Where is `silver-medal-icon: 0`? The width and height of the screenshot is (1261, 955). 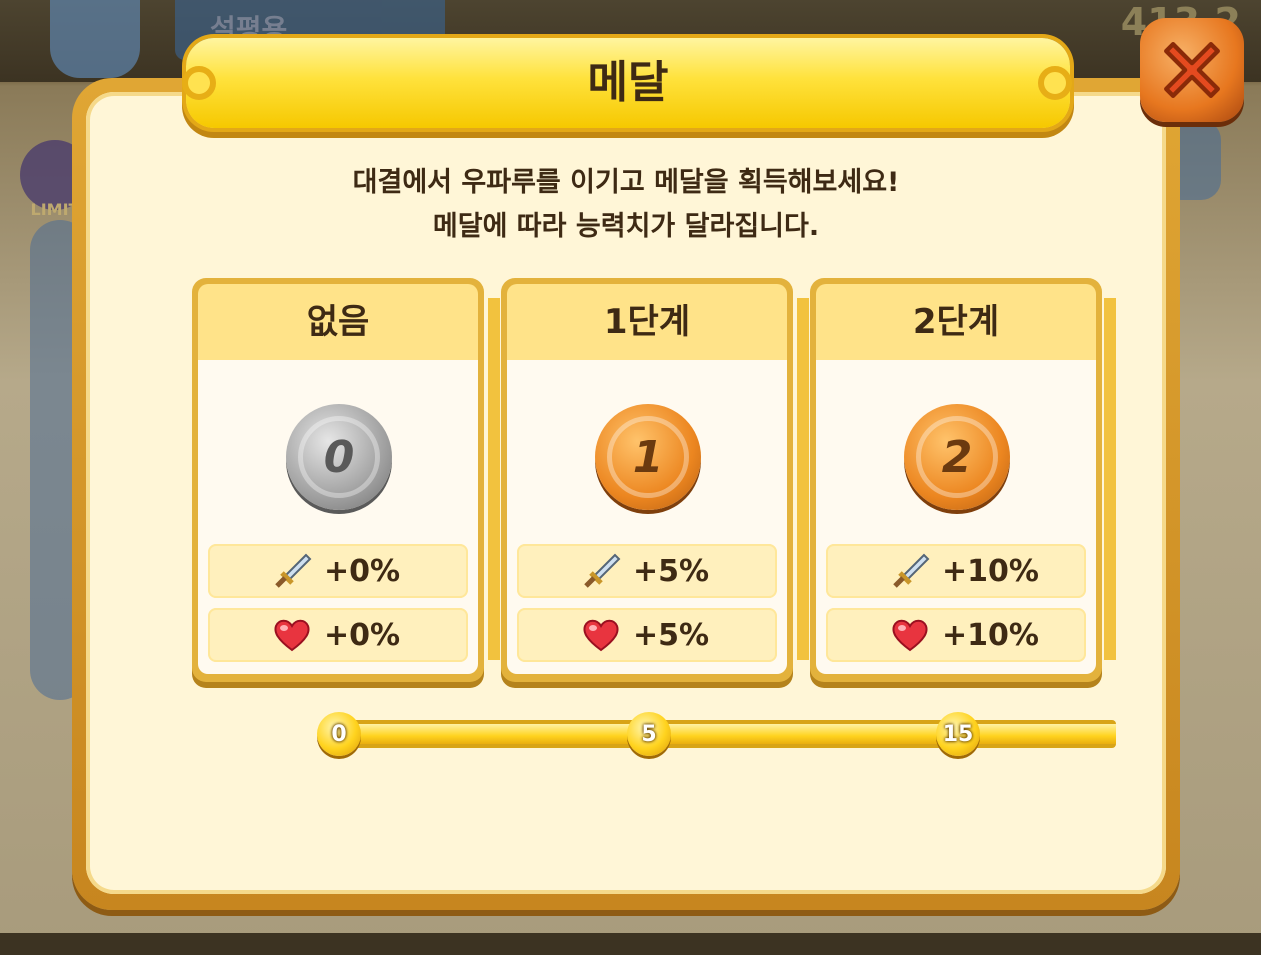
silver-medal-icon: 0 is located at coordinates (339, 457).